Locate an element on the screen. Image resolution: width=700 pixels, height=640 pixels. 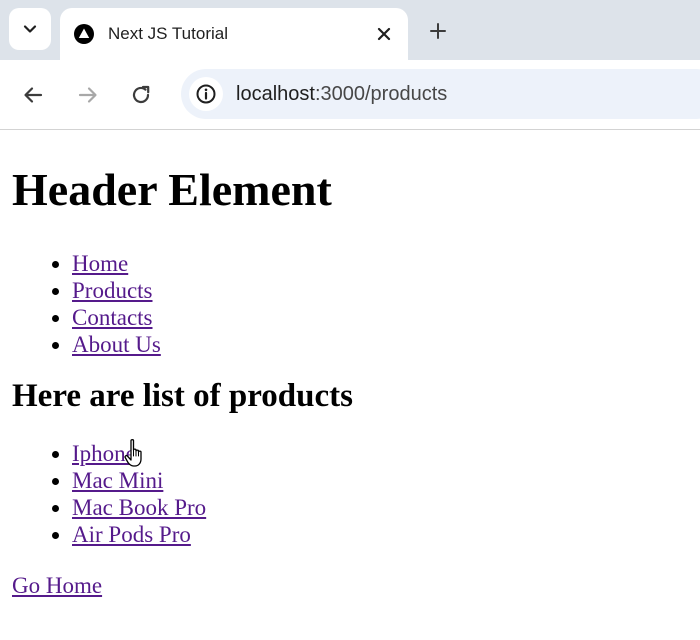
plus-icon is located at coordinates (438, 31).